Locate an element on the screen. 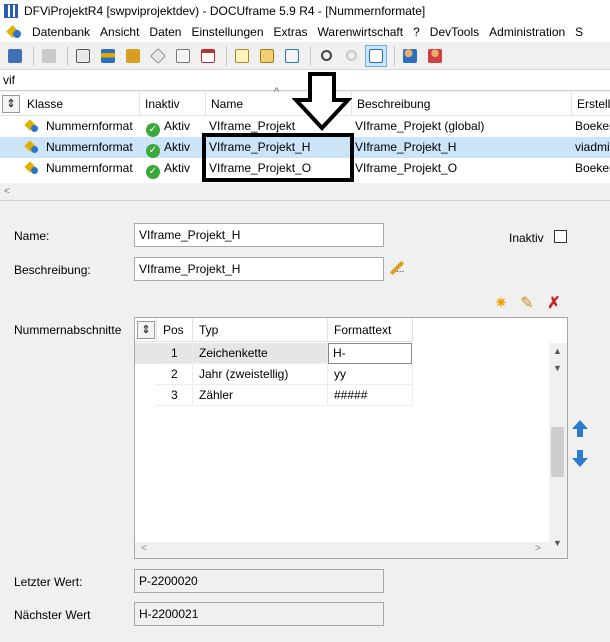 This screenshot has width=610, height=642. list-item: 3 Zähler ##### is located at coordinates (274, 395).